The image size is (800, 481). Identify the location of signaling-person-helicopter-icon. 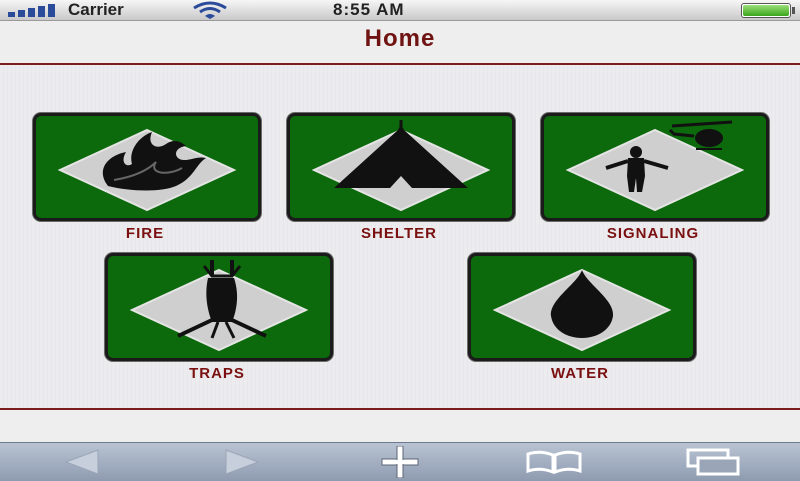
(655, 166).